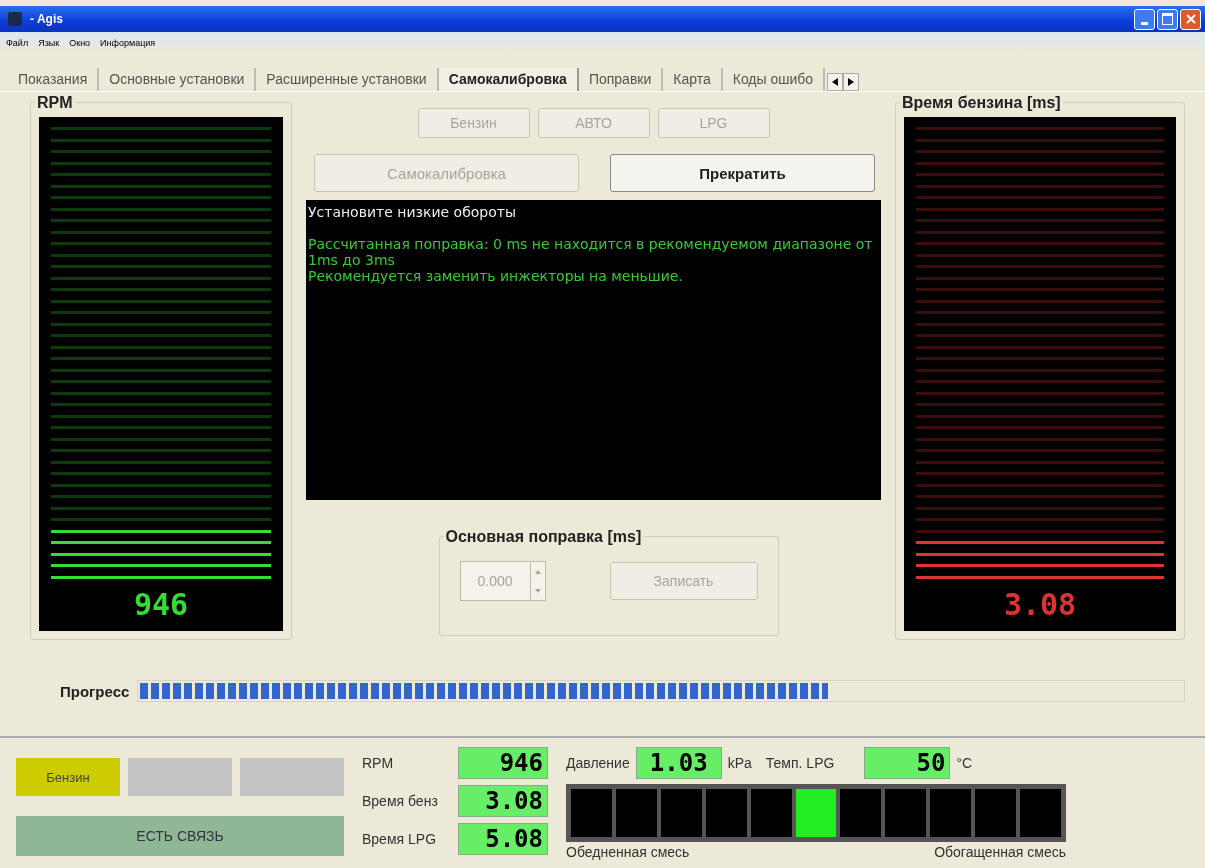 Image resolution: width=1205 pixels, height=868 pixels. What do you see at coordinates (693, 79) in the screenshot?
I see `tab: Карта` at bounding box center [693, 79].